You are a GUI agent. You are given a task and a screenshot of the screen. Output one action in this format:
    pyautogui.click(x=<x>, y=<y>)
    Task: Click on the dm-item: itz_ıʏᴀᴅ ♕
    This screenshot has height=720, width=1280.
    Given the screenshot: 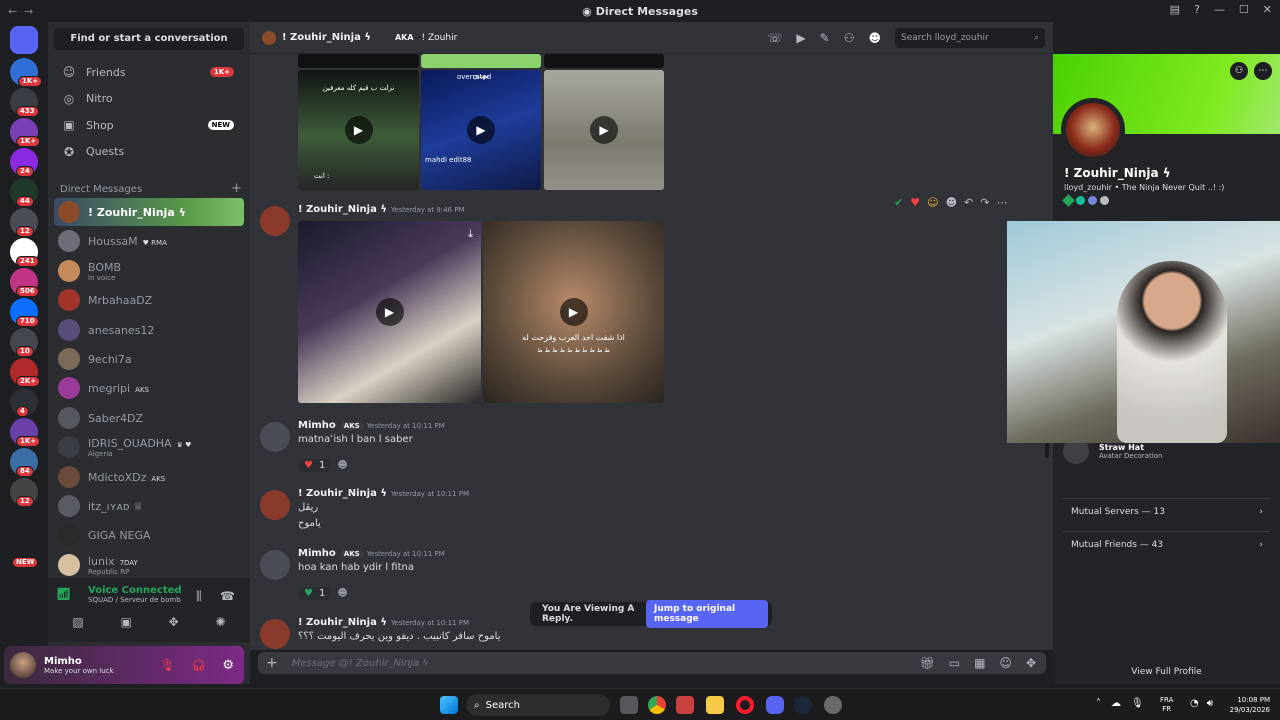 What is the action you would take?
    pyautogui.click(x=149, y=506)
    